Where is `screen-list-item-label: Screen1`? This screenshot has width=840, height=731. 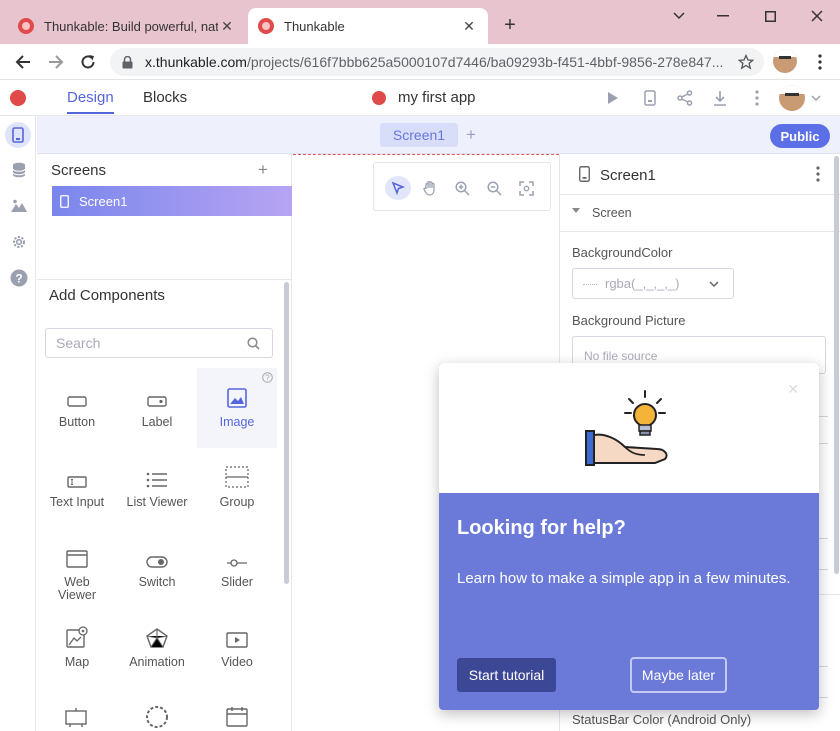
screen-list-item-label: Screen1 is located at coordinates (103, 201).